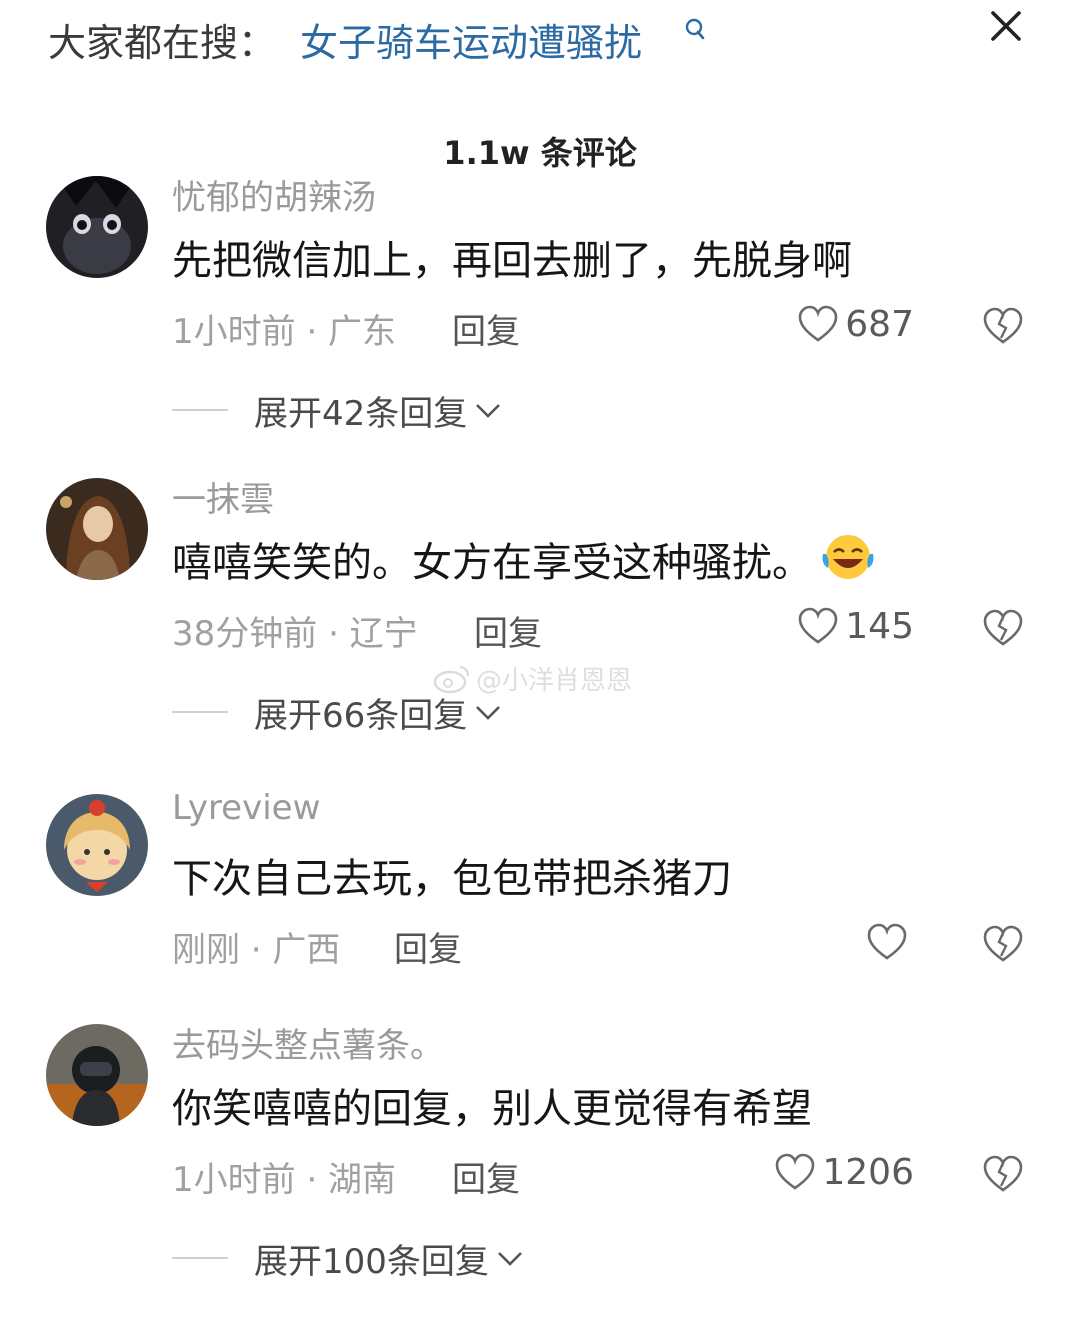 The height and width of the screenshot is (1324, 1080). What do you see at coordinates (223, 496) in the screenshot?
I see `comment-username: 一抹雲` at bounding box center [223, 496].